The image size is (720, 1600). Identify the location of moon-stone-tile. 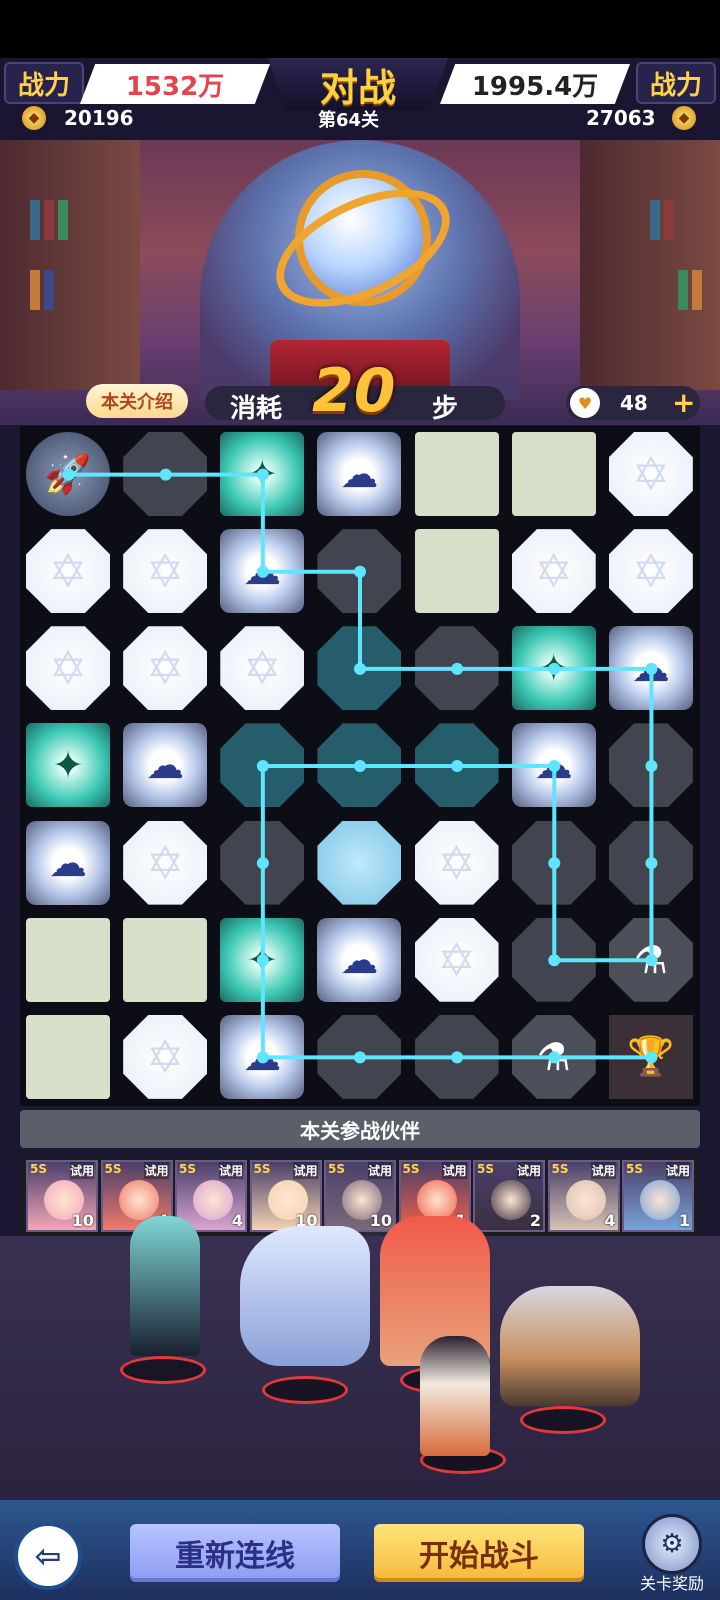
(456, 474).